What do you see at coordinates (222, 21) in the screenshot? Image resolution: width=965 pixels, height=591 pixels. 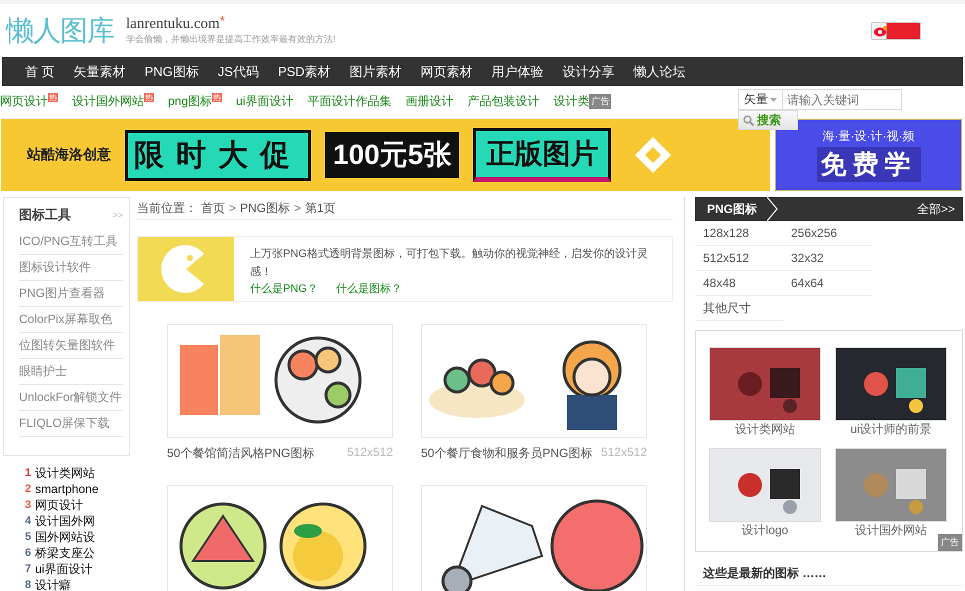 I see `star-mark: *` at bounding box center [222, 21].